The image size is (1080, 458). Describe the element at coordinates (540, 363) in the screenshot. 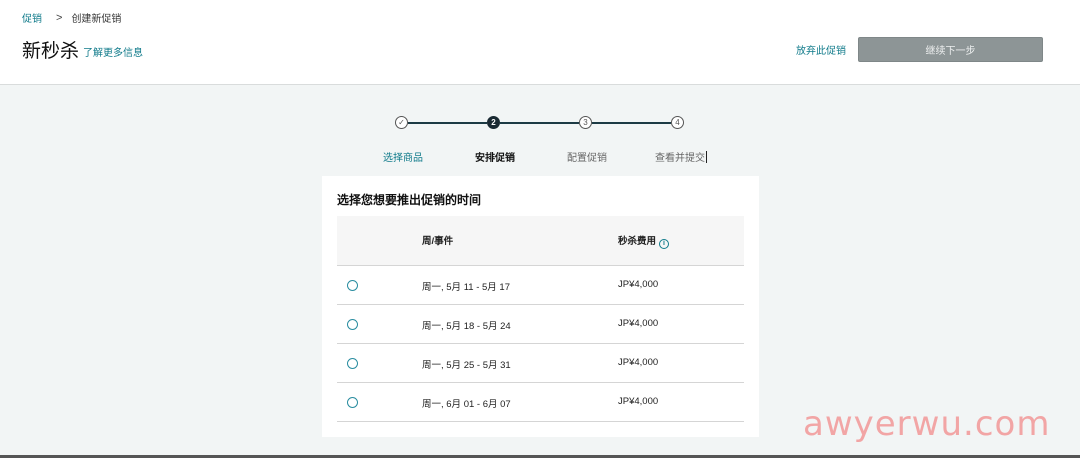

I see `table-row: 周一, 5月 25 - 5月 31 JP¥4,000` at that location.